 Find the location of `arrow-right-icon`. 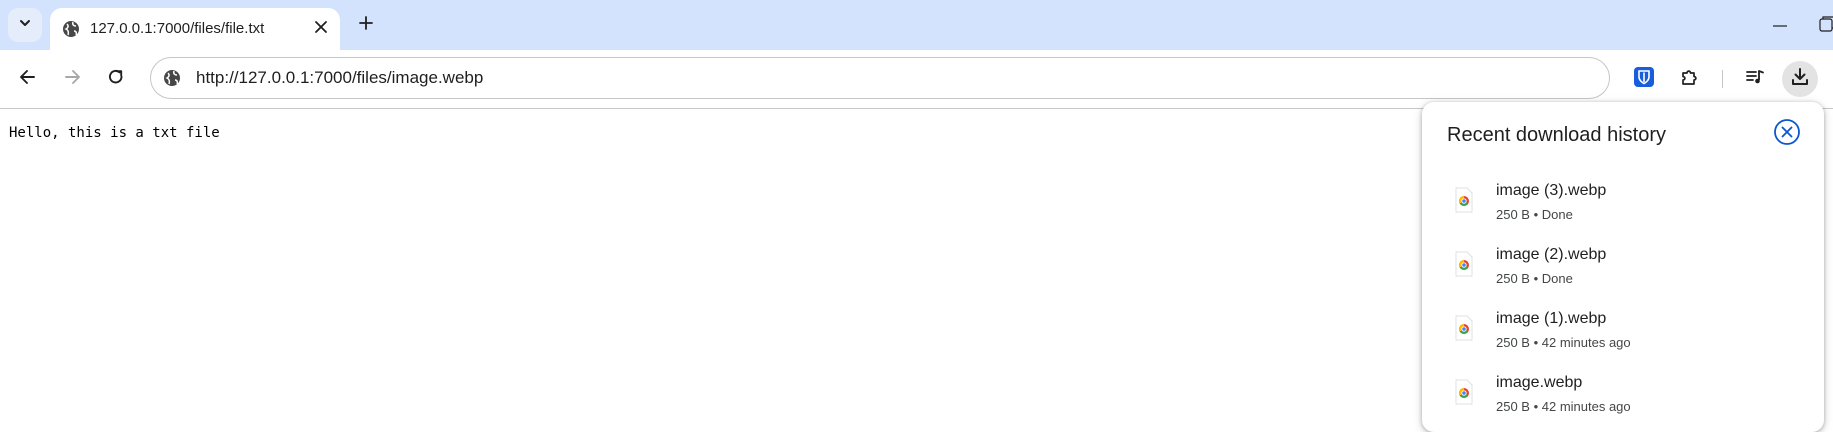

arrow-right-icon is located at coordinates (72, 79).